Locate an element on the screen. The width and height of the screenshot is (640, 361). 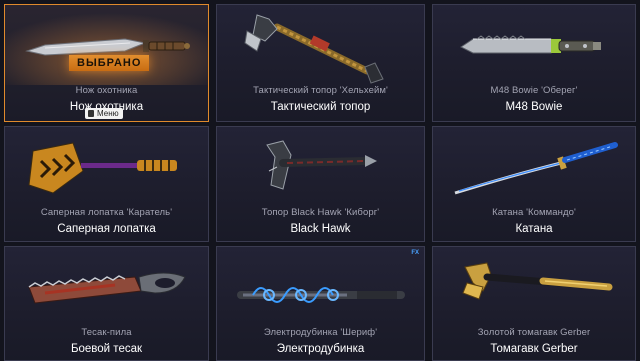
weapon-subtitle: Электродубинка 'Шериф' is located at coordinates (320, 332).